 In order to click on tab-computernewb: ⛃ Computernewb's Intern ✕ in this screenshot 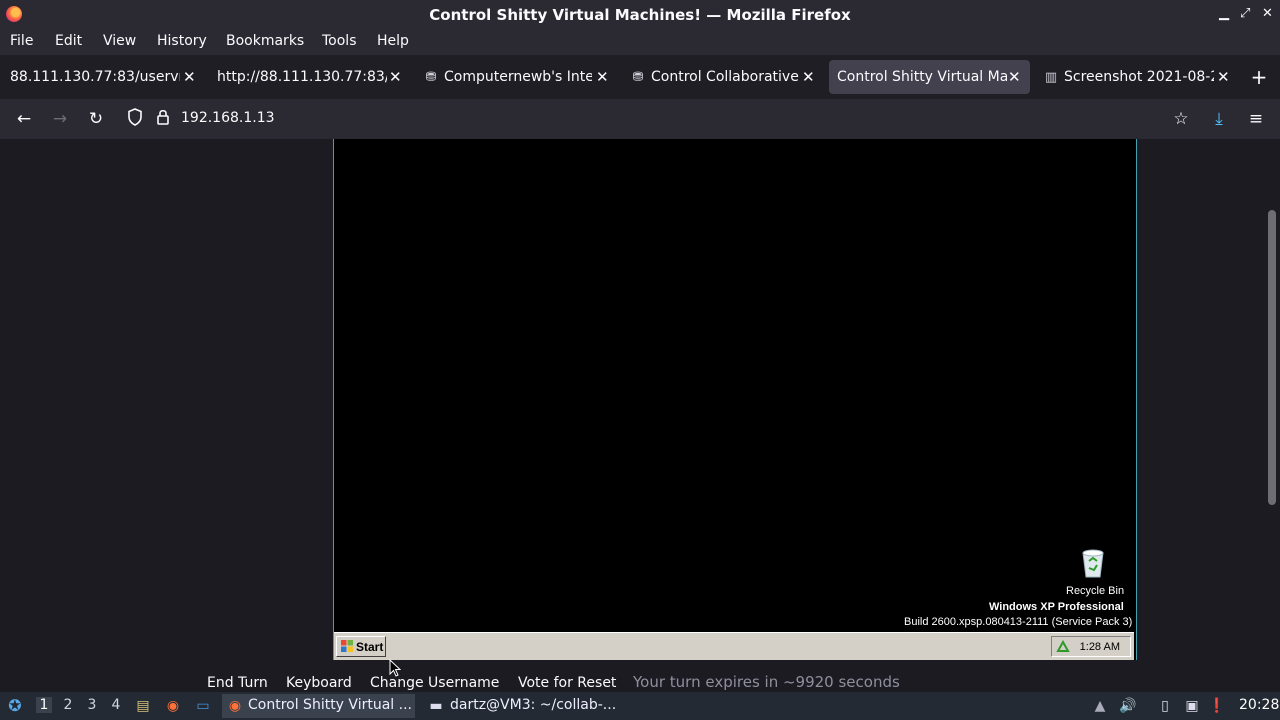, I will do `click(516, 77)`.